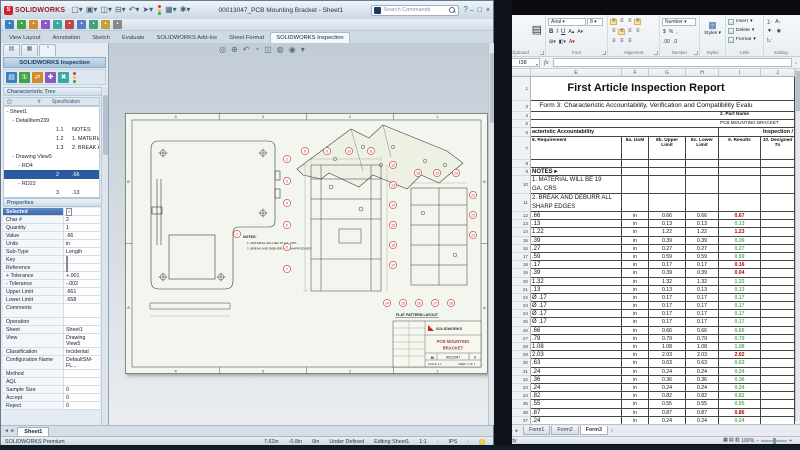 The height and width of the screenshot is (450, 800). Describe the element at coordinates (740, 412) in the screenshot. I see `result-cell: 0.86` at that location.